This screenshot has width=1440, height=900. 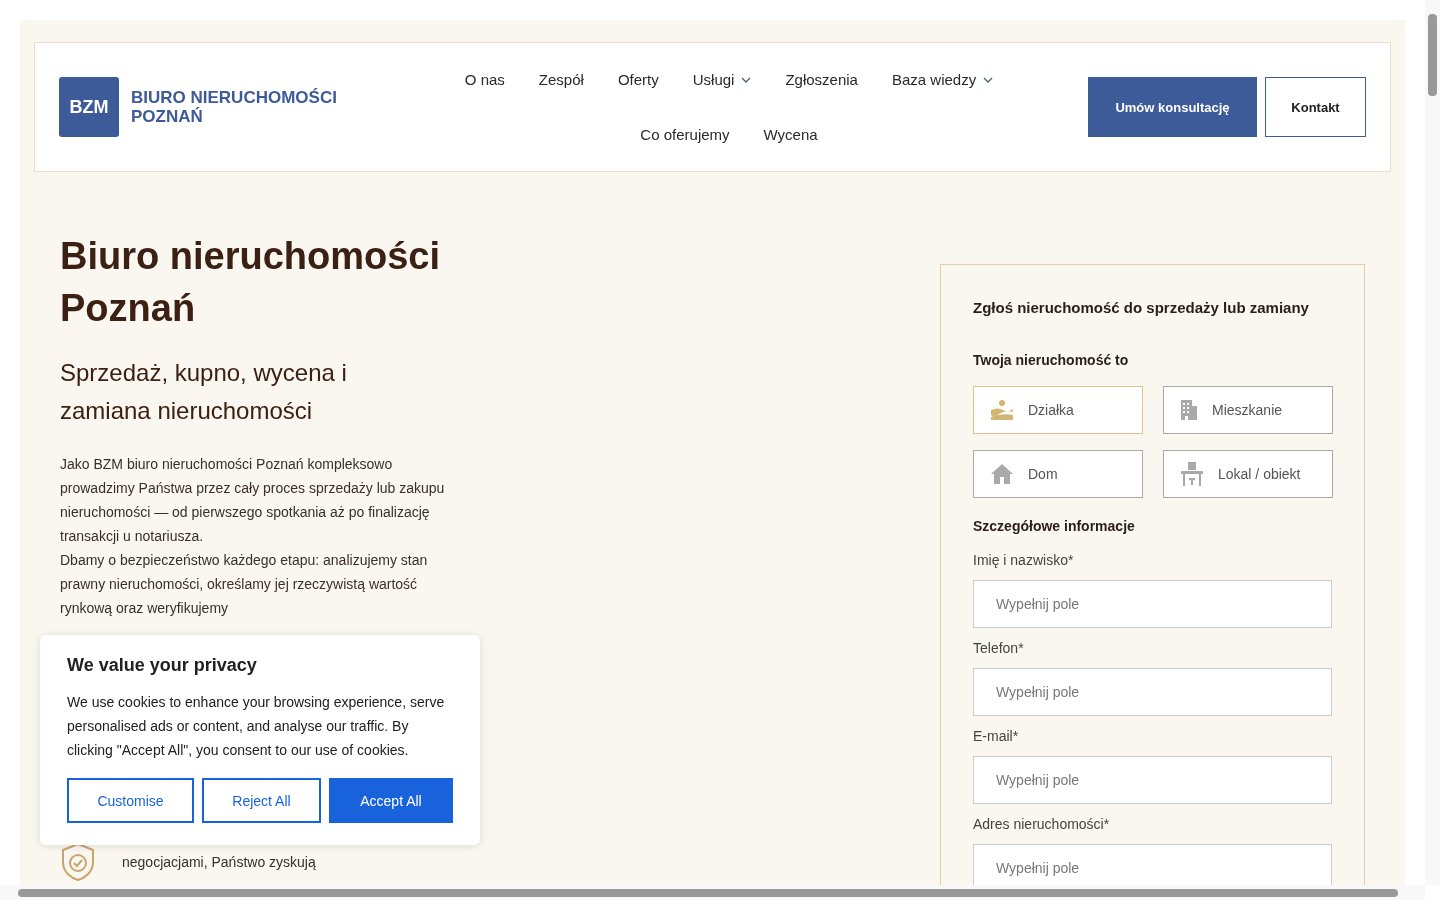 What do you see at coordinates (1054, 526) in the screenshot?
I see `section-label: Szczegółowe informacje` at bounding box center [1054, 526].